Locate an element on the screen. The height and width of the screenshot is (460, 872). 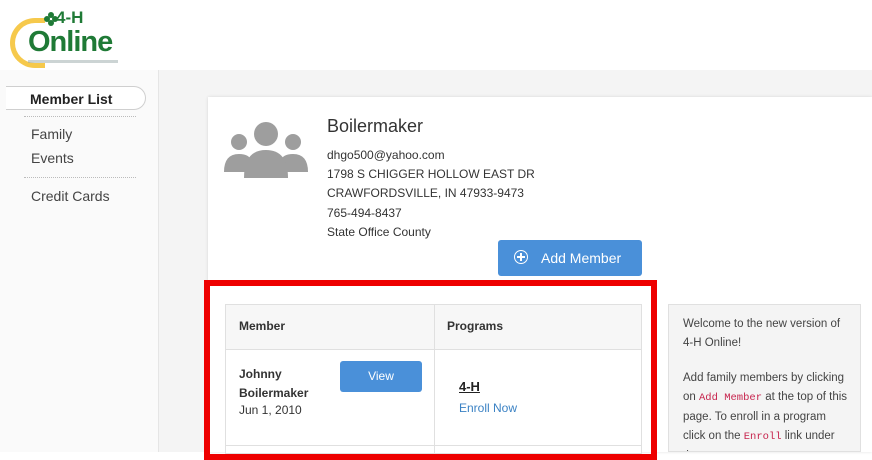
family-address-line1: 1798 S CHIGGER HOLLOW EAST DR is located at coordinates (431, 174).